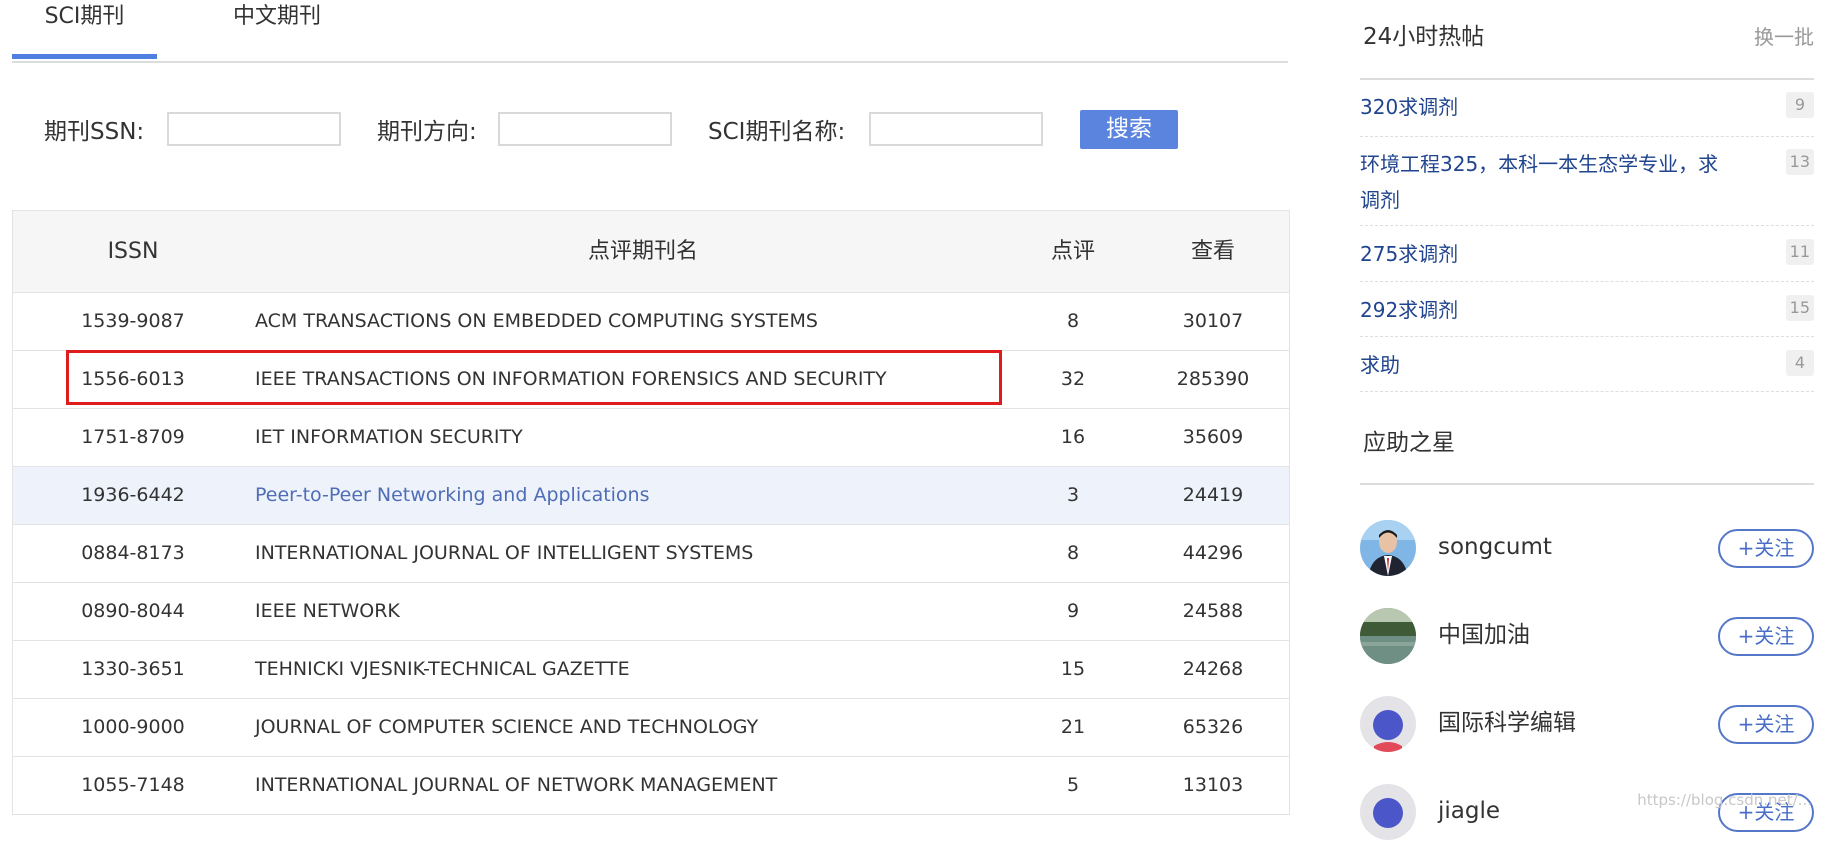  What do you see at coordinates (1587, 484) in the screenshot?
I see `divider` at bounding box center [1587, 484].